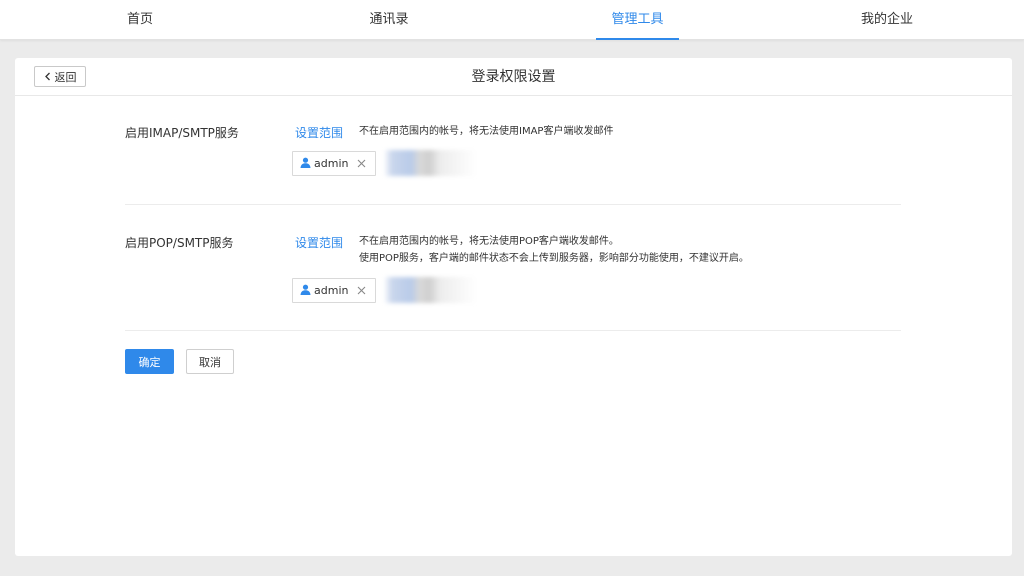  Describe the element at coordinates (140, 20) in the screenshot. I see `nav-item-home: 首页` at that location.